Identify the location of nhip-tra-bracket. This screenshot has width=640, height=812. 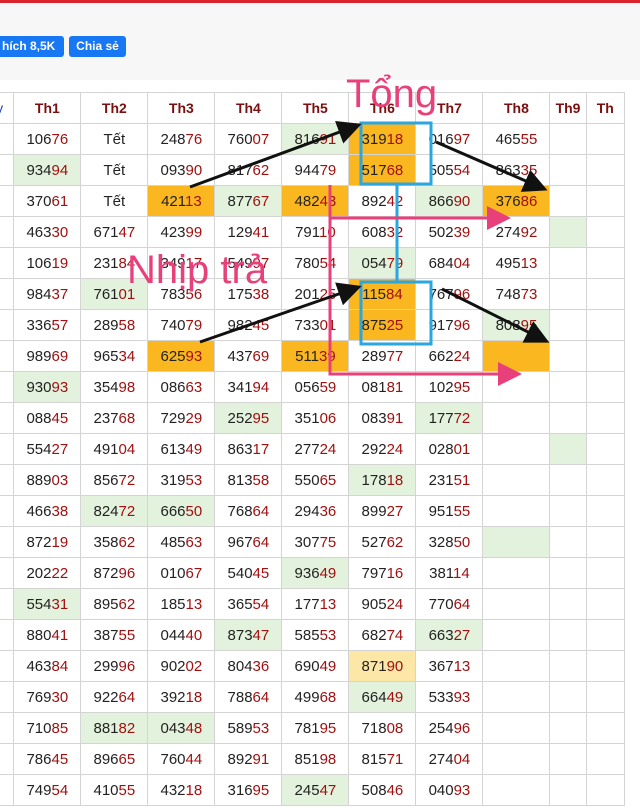
(425, 285).